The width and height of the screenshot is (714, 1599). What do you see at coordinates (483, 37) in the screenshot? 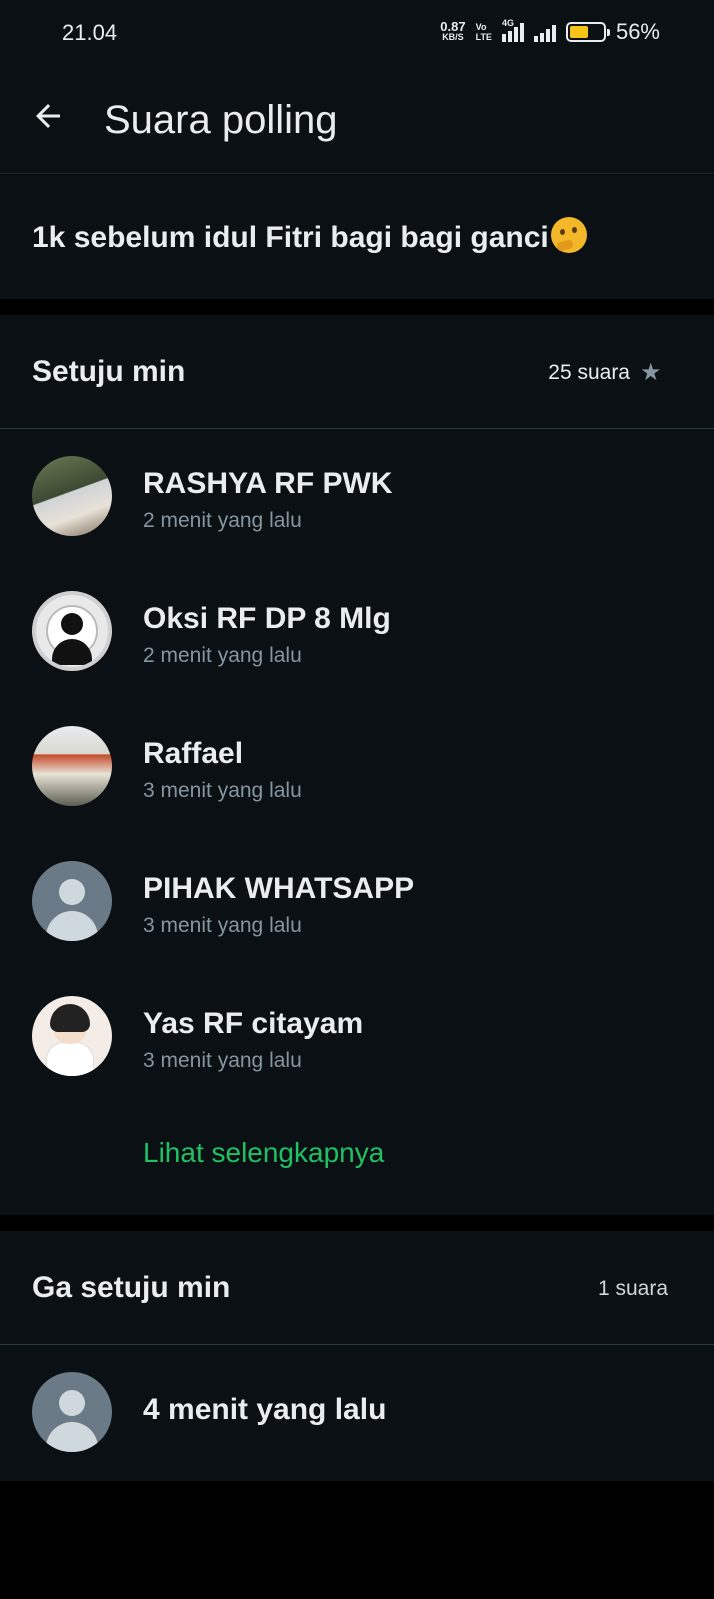
I see `volte-bottom: LTE` at bounding box center [483, 37].